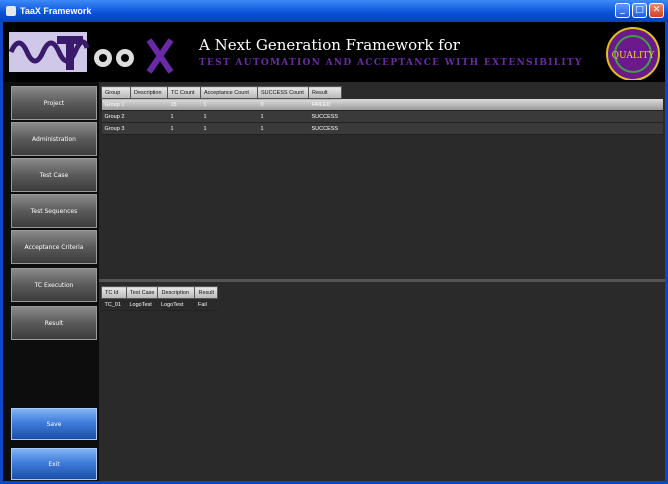 Image resolution: width=668 pixels, height=484 pixels. What do you see at coordinates (283, 104) in the screenshot?
I see `cell-success-count: 0` at bounding box center [283, 104].